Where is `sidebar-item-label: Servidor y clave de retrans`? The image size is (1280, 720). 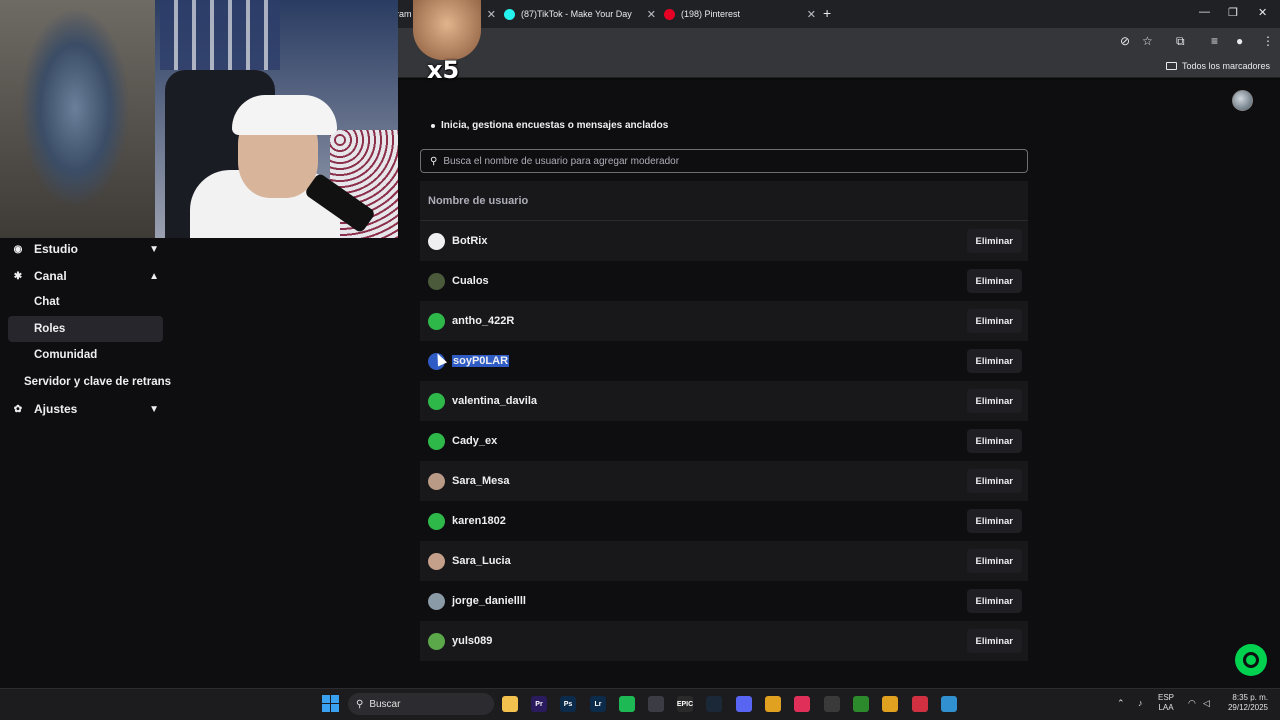
sidebar-item-label: Servidor y clave de retrans is located at coordinates (98, 382).